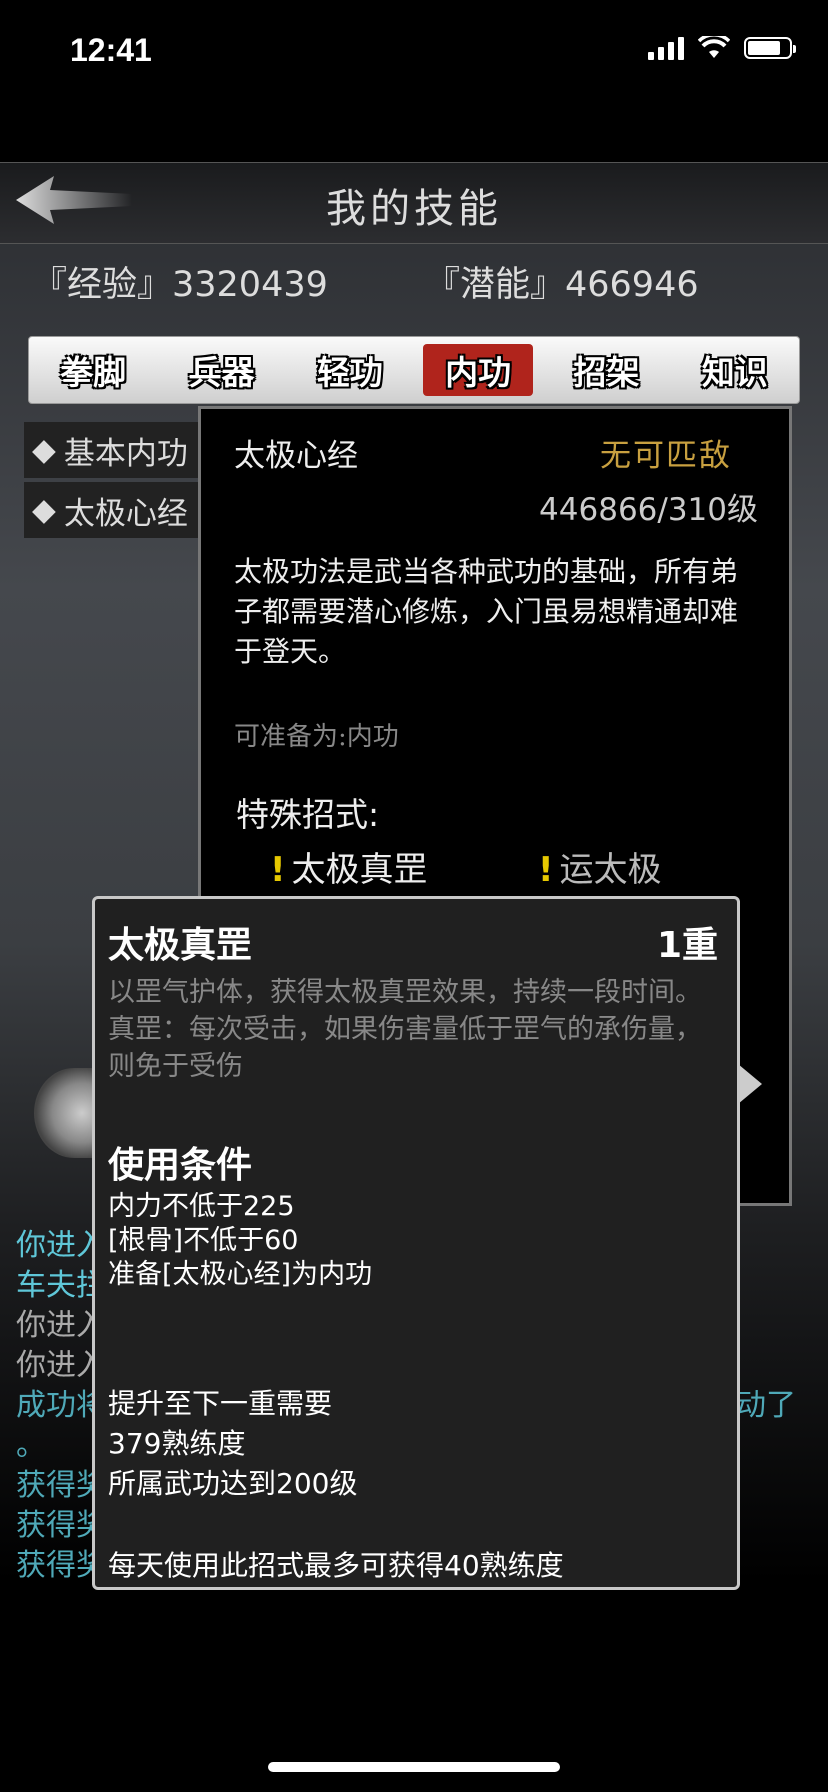  I want to click on tab-fist: 拳脚, so click(93, 370).